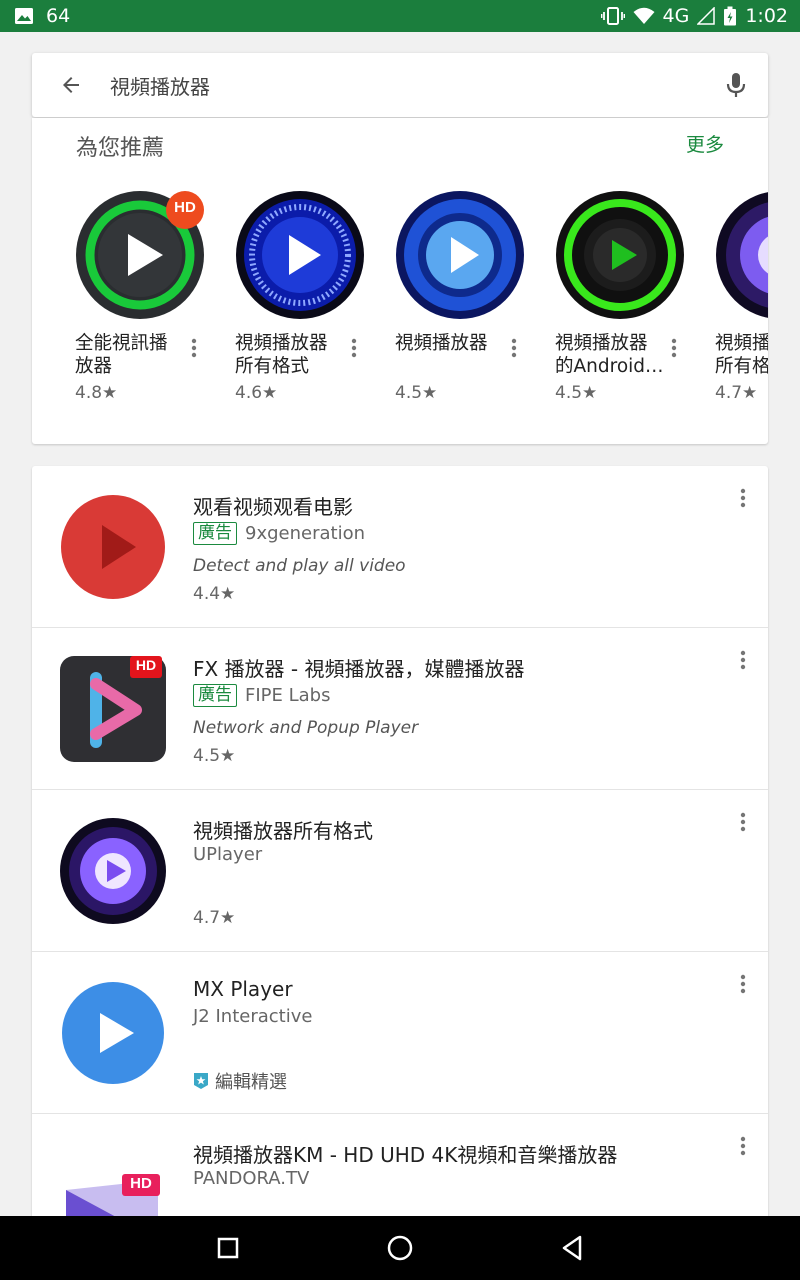 The image size is (800, 1280). What do you see at coordinates (256, 393) in the screenshot?
I see `app-rating: 4.6★` at bounding box center [256, 393].